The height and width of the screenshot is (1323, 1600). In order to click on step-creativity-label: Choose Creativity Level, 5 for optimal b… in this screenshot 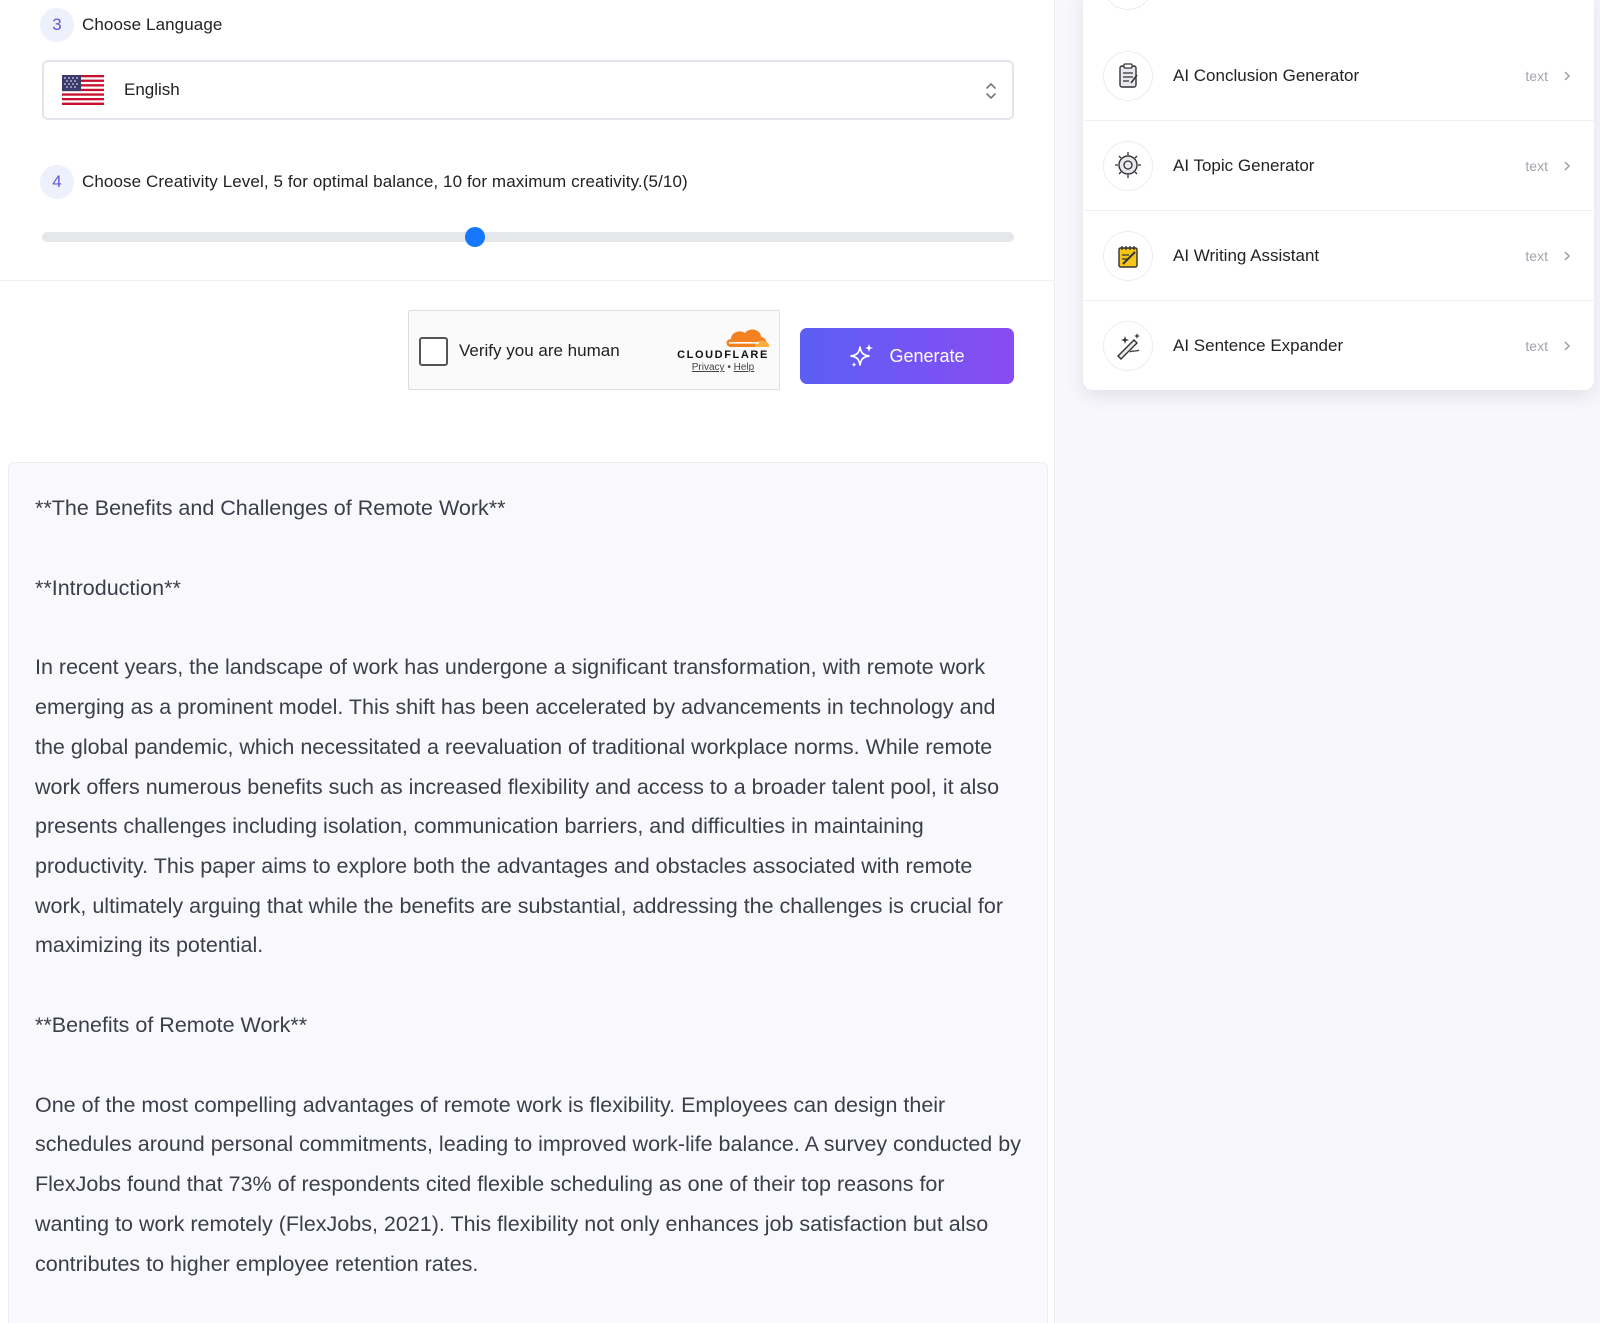, I will do `click(385, 181)`.